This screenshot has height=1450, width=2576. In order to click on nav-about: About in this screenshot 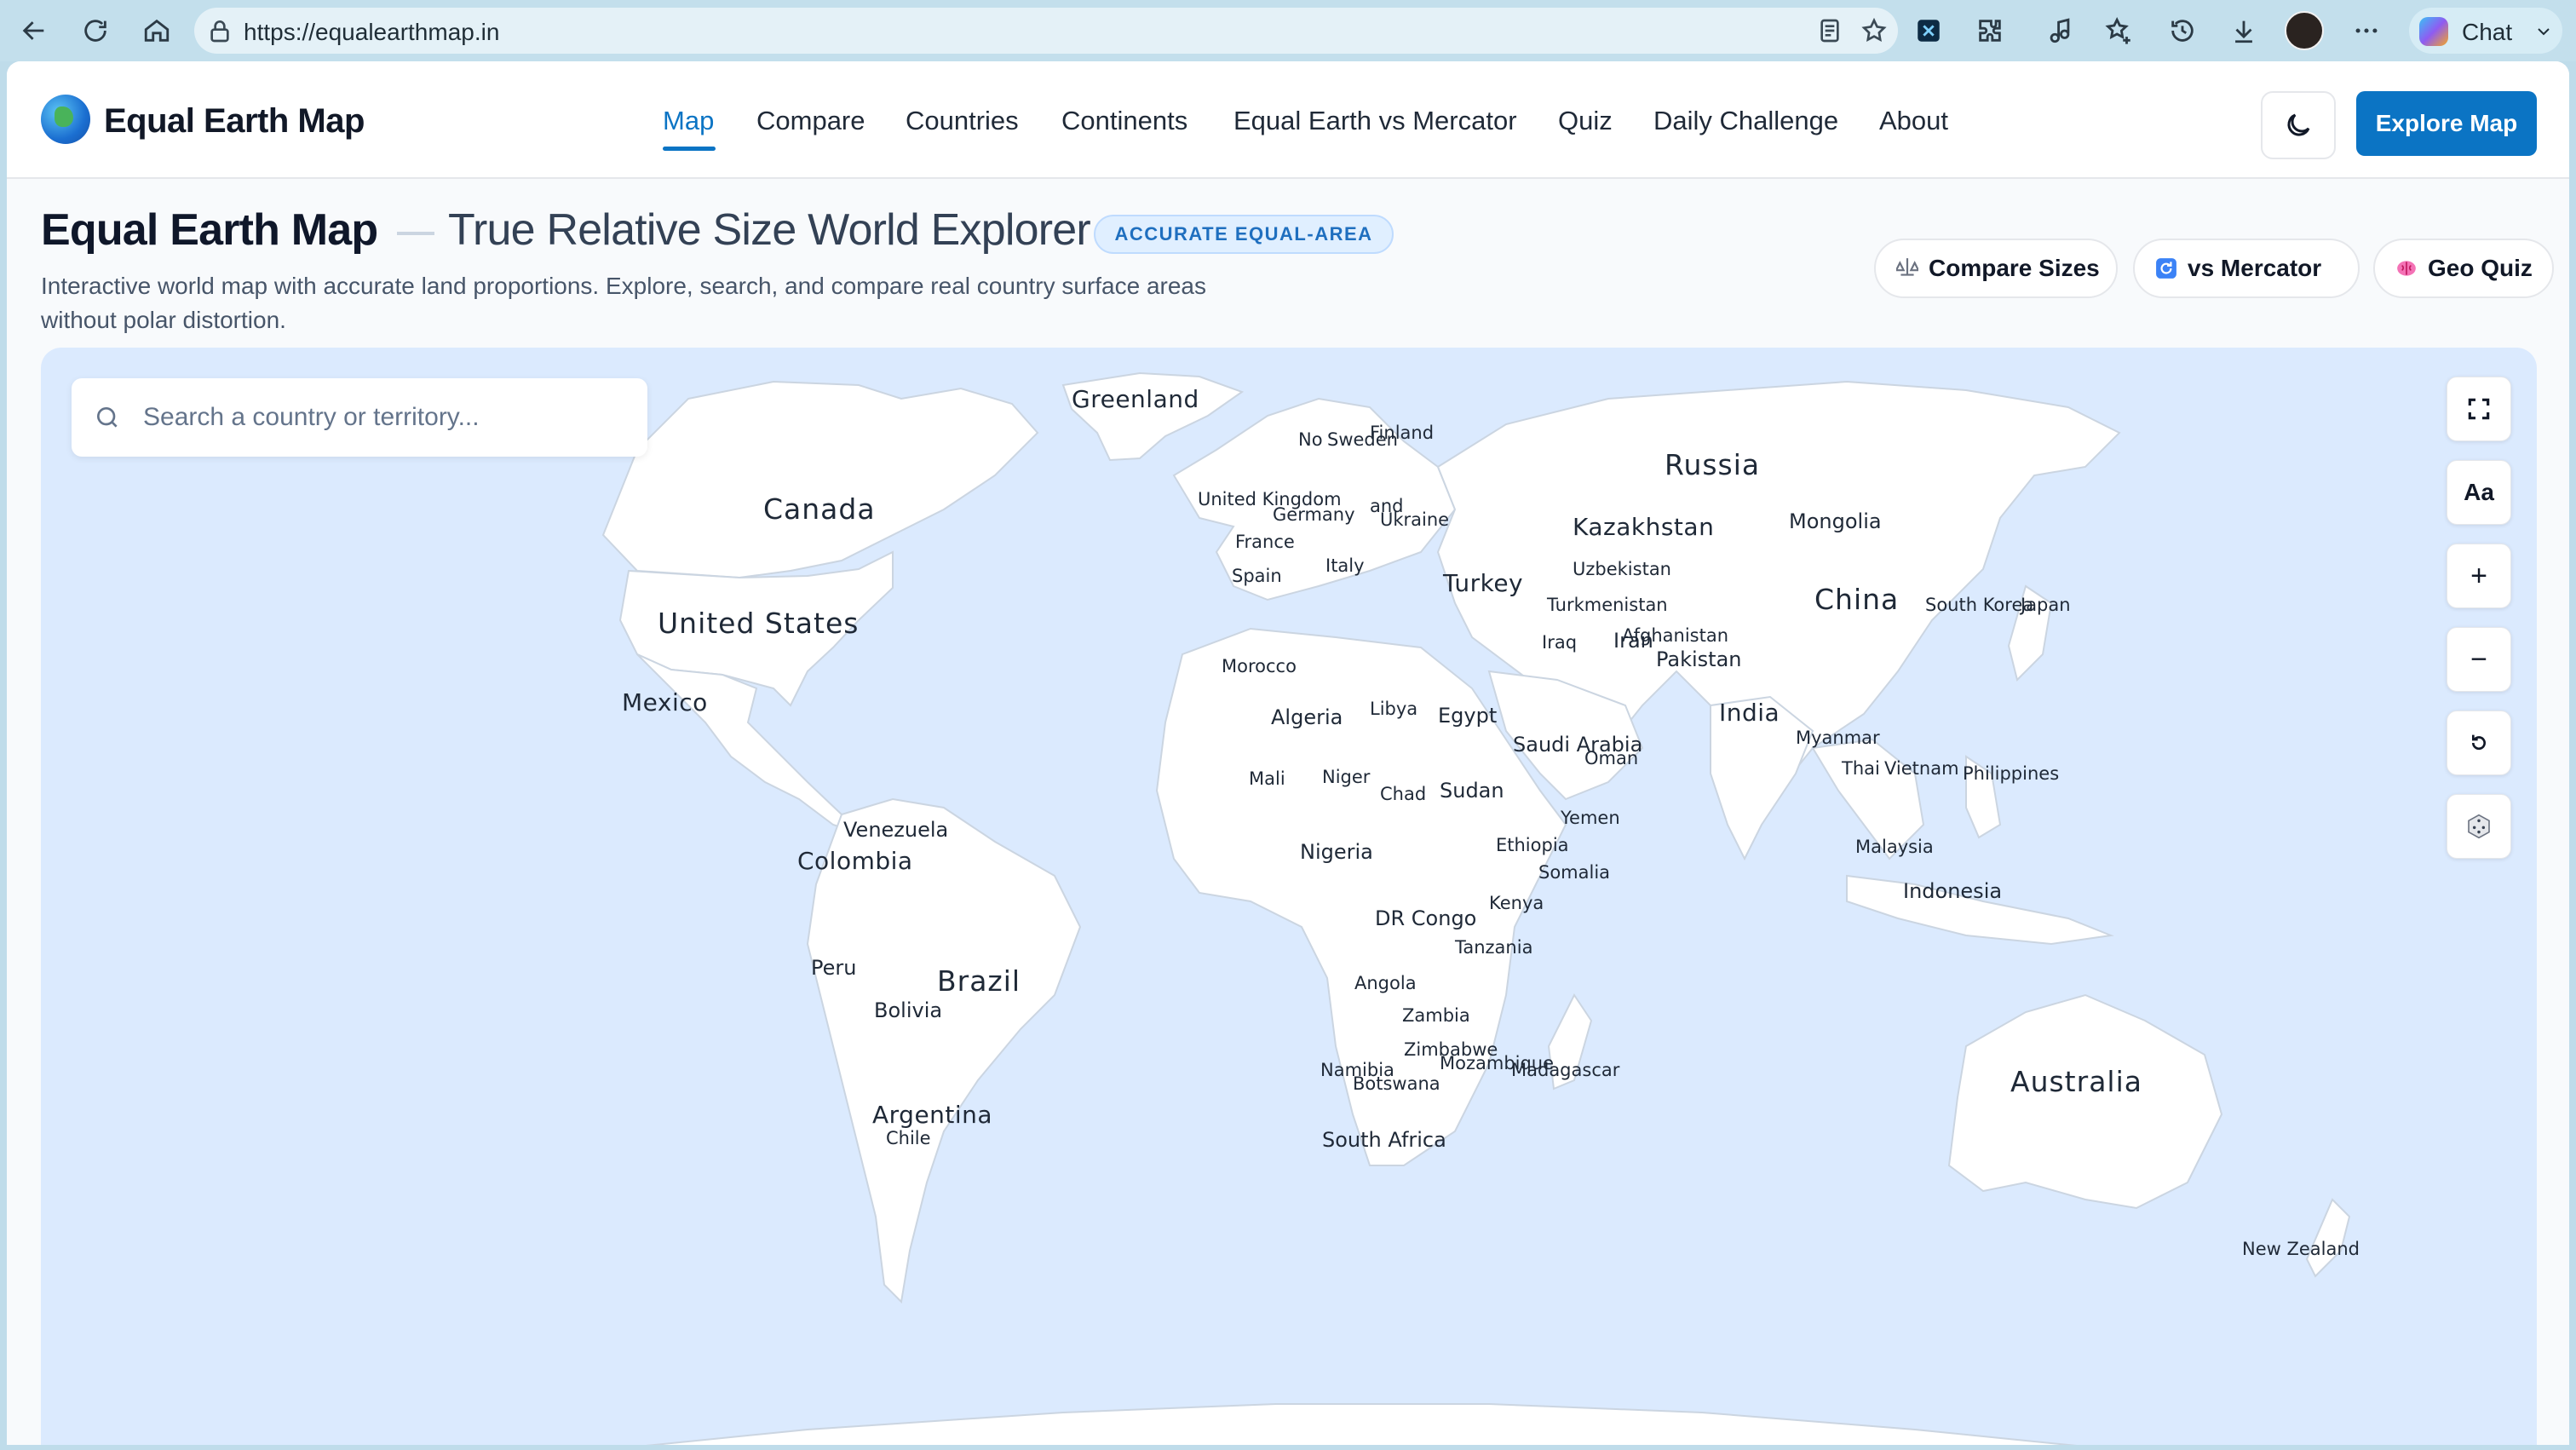, I will do `click(1914, 121)`.